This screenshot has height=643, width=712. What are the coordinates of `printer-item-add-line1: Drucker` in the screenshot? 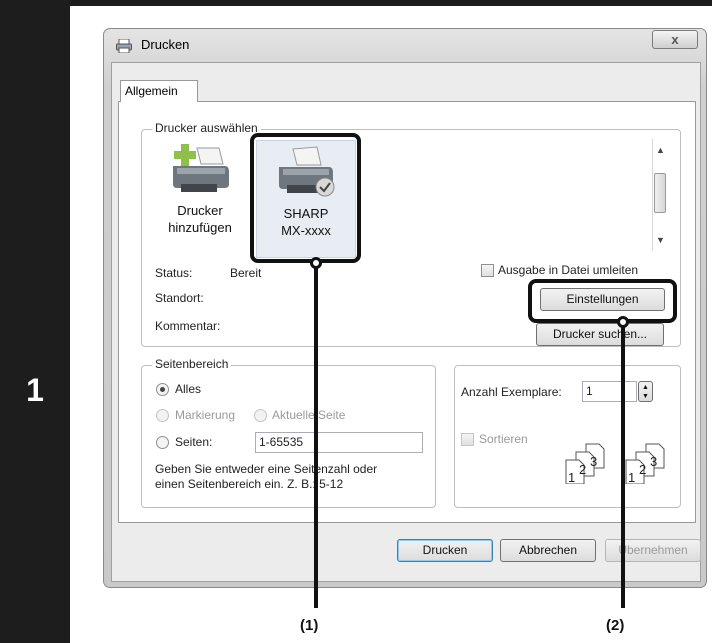 It's located at (200, 210).